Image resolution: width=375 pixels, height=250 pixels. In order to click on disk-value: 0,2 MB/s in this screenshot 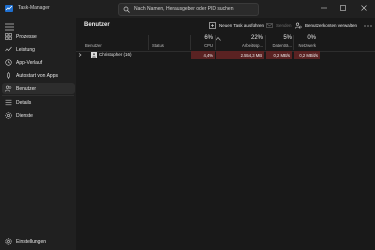, I will do `click(281, 55)`.